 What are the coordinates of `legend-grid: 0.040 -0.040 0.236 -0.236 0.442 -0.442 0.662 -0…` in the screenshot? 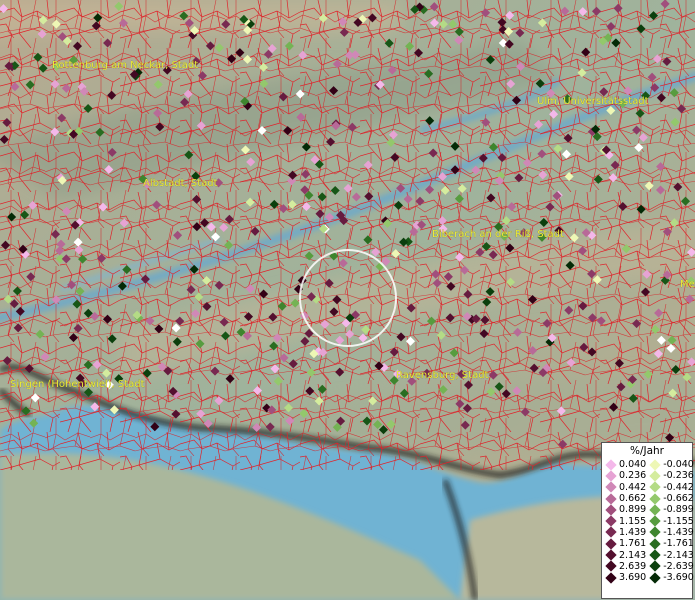 It's located at (648, 521).